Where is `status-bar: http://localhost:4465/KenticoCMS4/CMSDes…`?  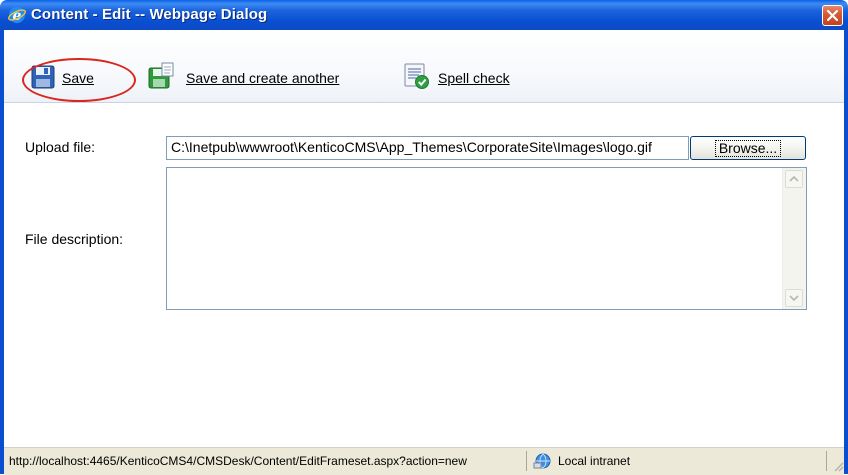 status-bar: http://localhost:4465/KenticoCMS4/CMSDes… is located at coordinates (424, 461).